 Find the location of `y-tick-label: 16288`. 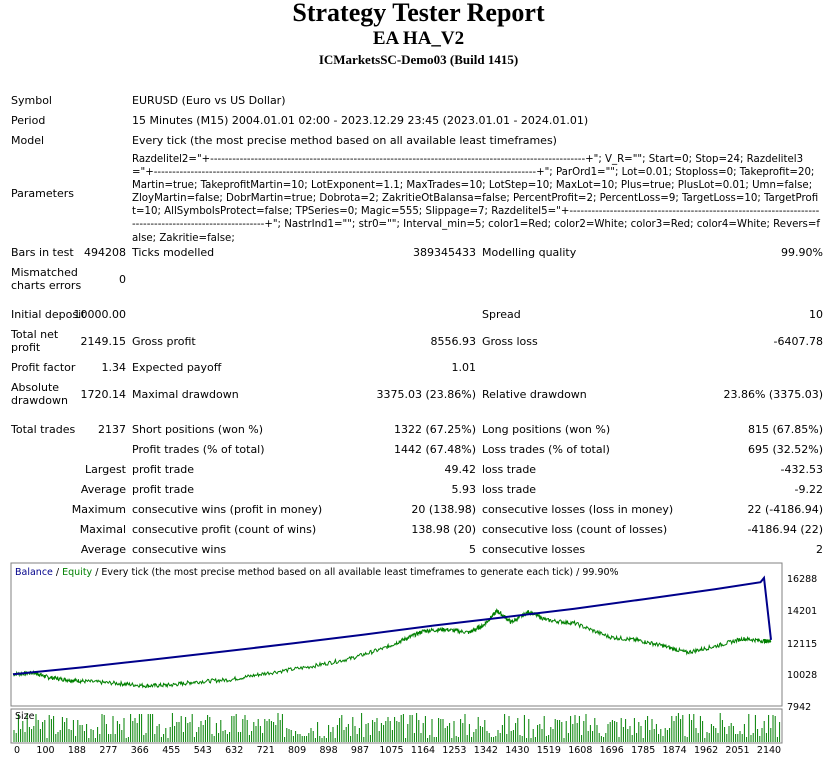

y-tick-label: 16288 is located at coordinates (802, 579).